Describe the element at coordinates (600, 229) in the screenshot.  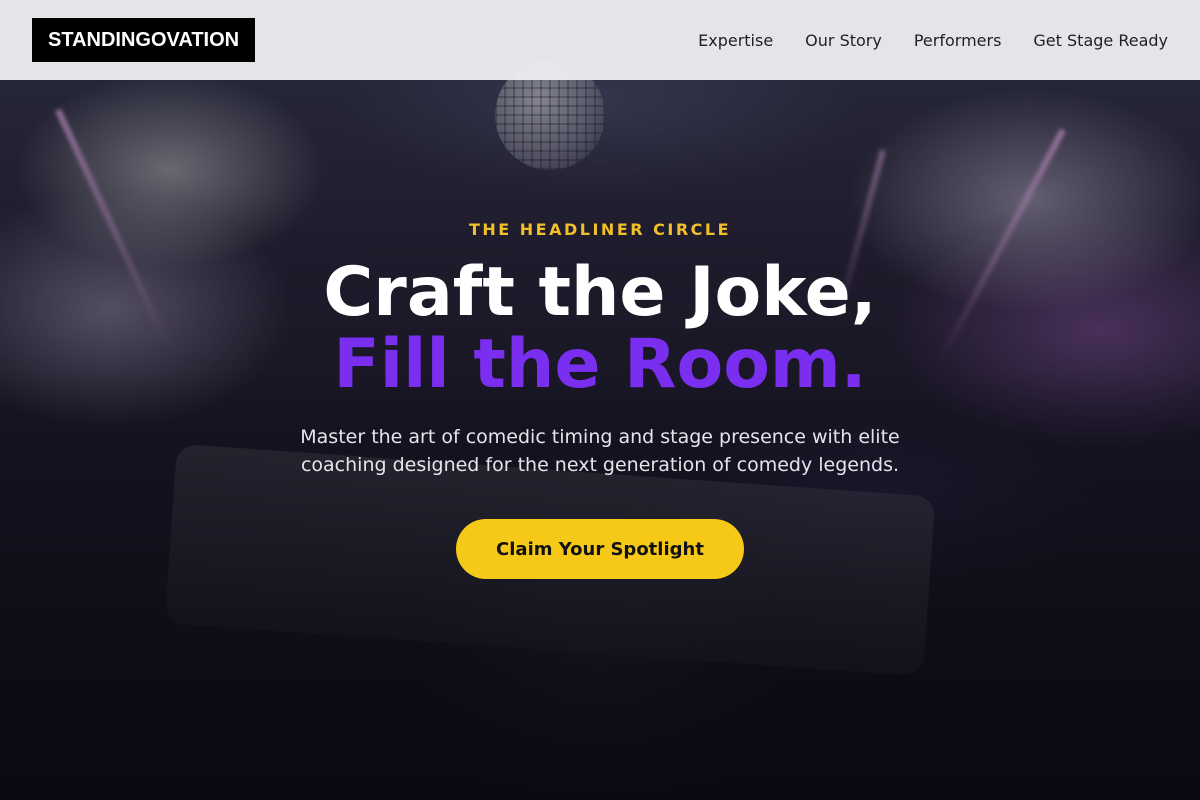
I see `hero-eyebrow: THE HEADLINER CIRCLE` at that location.